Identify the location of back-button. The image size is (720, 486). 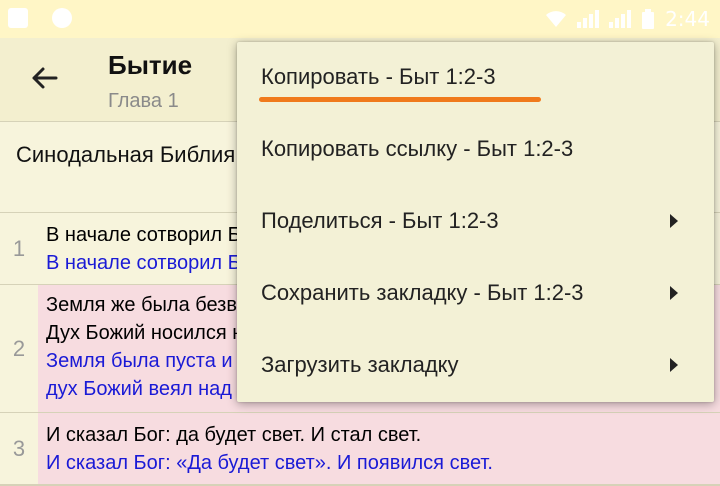
(44, 78).